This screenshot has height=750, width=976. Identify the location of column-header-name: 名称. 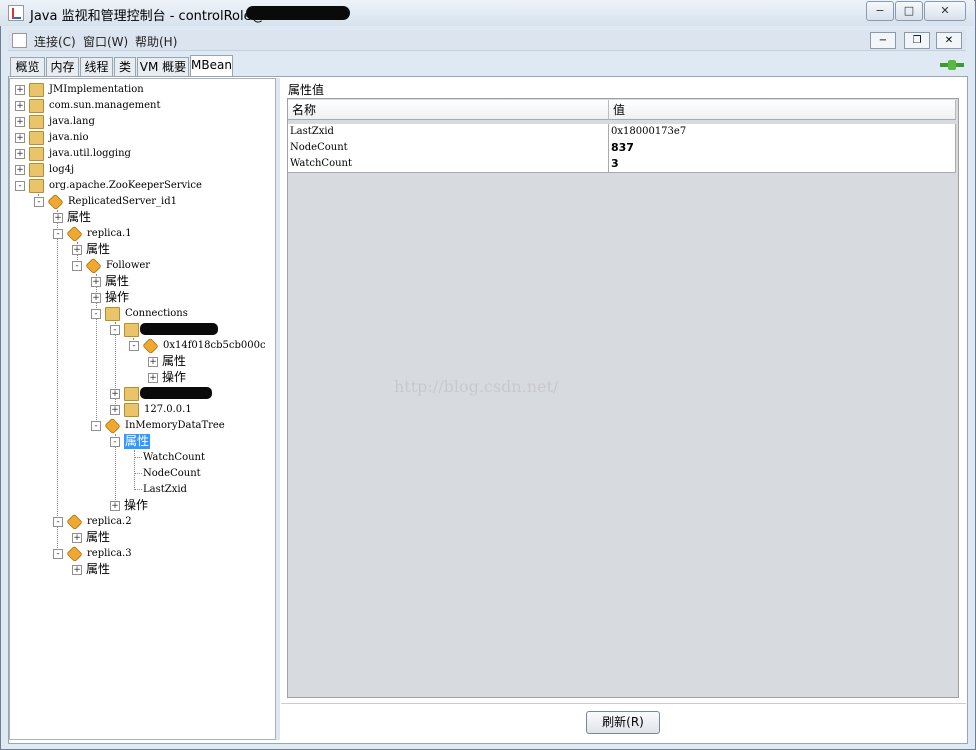
(448, 110).